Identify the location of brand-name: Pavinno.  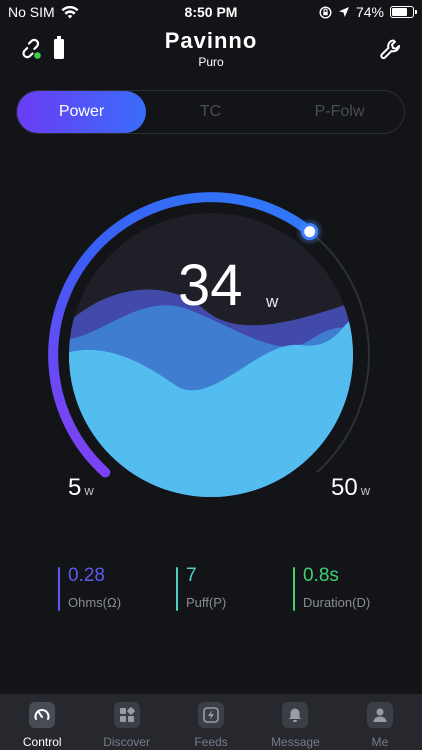
(211, 40).